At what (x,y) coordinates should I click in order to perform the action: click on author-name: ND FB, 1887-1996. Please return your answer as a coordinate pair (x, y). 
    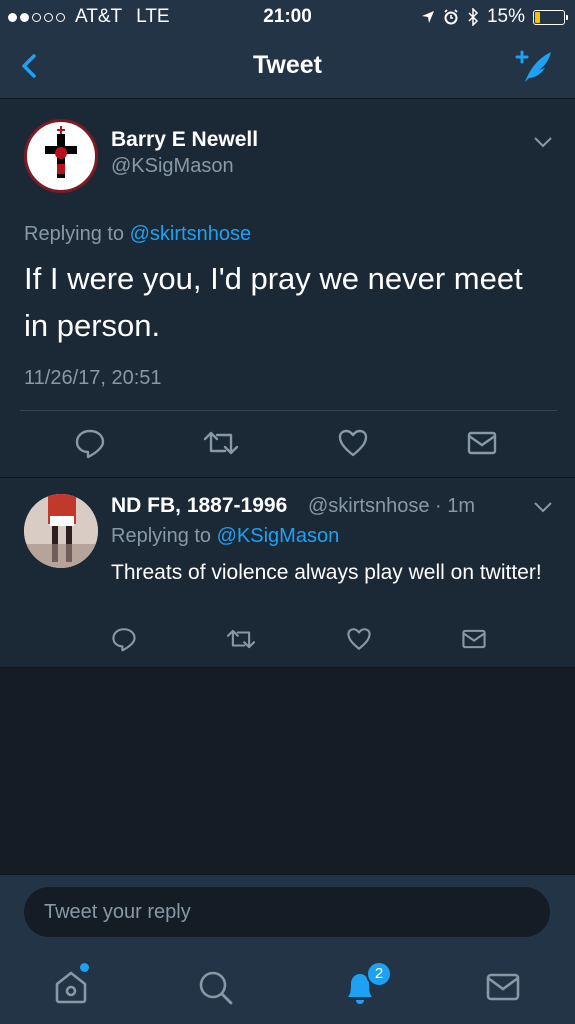
    Looking at the image, I should click on (199, 506).